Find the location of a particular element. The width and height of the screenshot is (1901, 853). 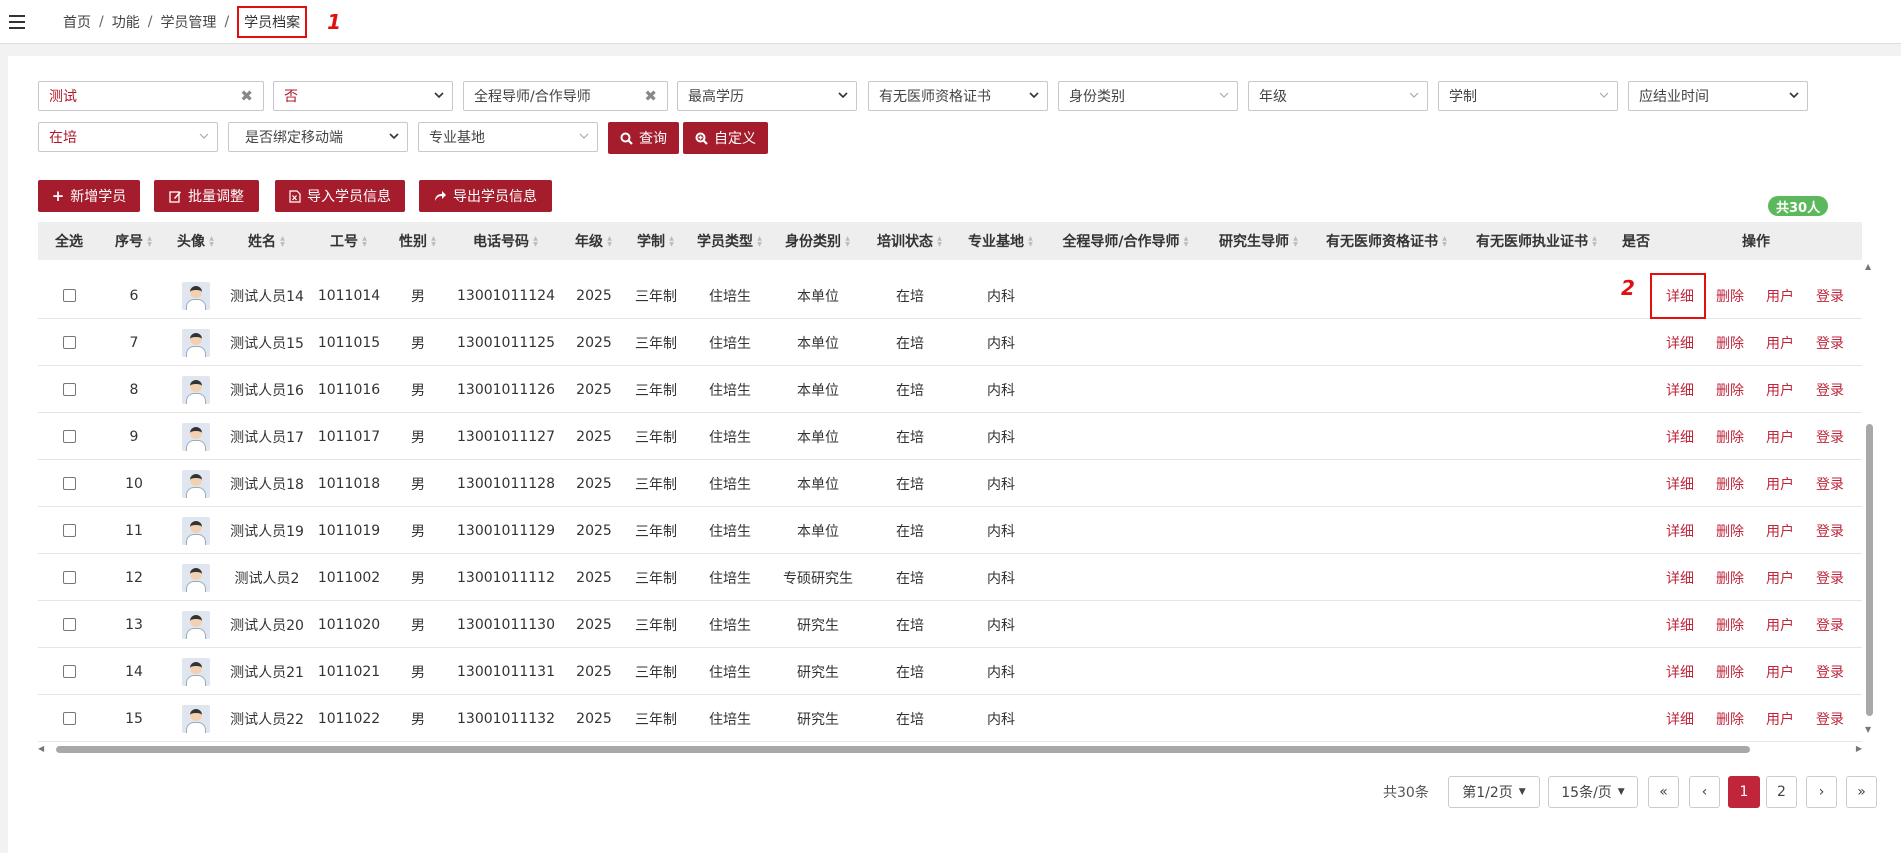

mobile-bound-select: 是否绑定移动端 is located at coordinates (318, 137).